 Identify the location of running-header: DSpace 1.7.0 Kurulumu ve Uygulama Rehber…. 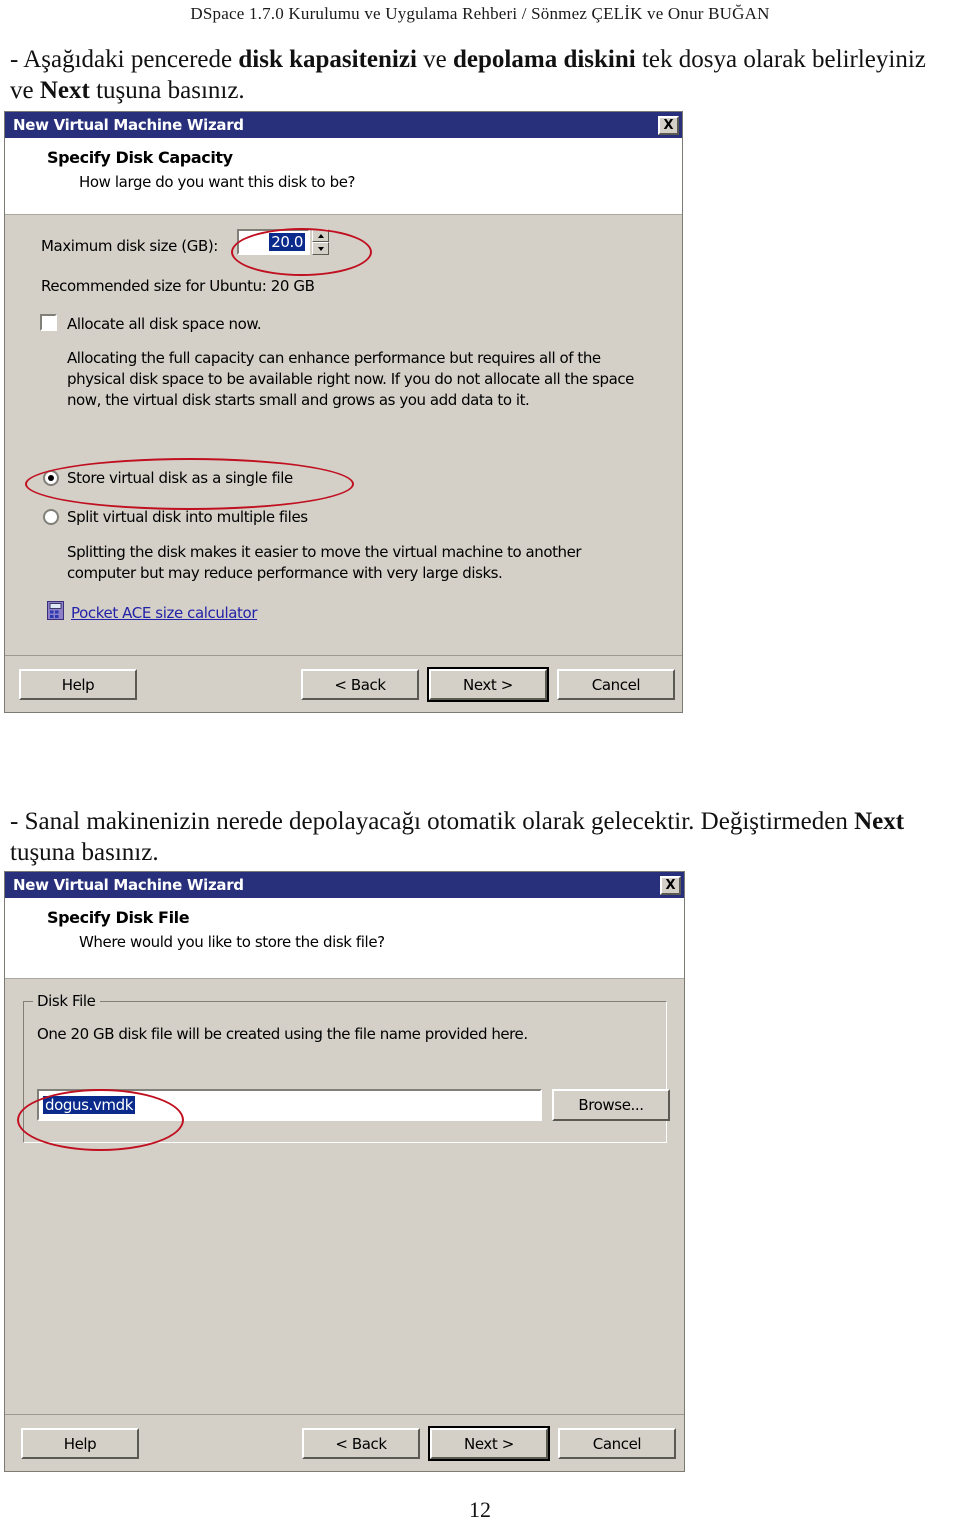
(480, 13).